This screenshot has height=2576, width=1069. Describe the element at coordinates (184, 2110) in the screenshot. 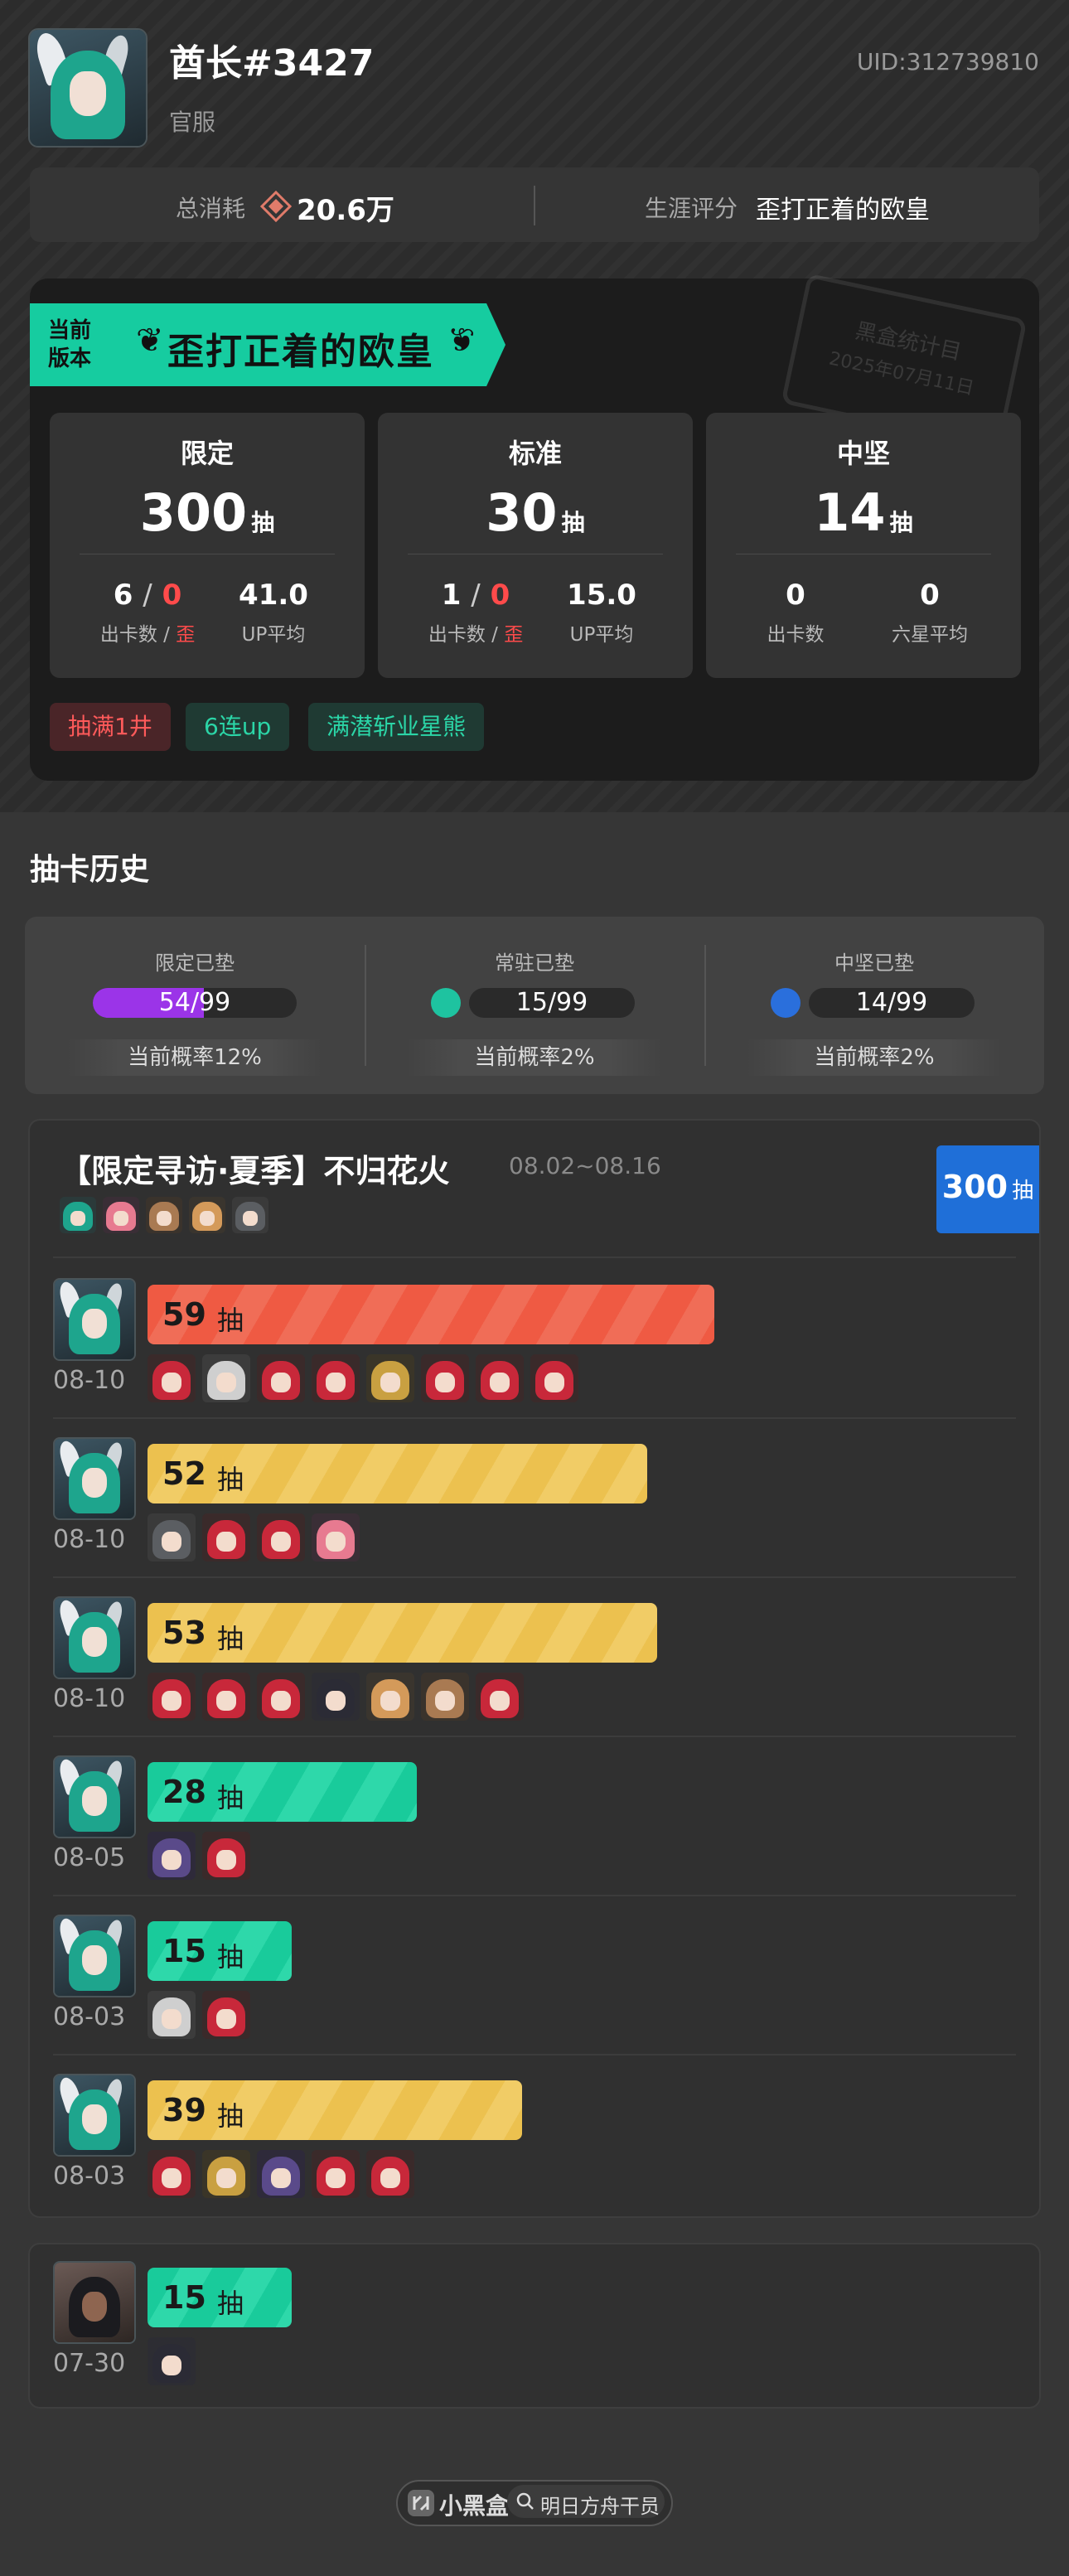

I see `pull-count-value: 39` at that location.